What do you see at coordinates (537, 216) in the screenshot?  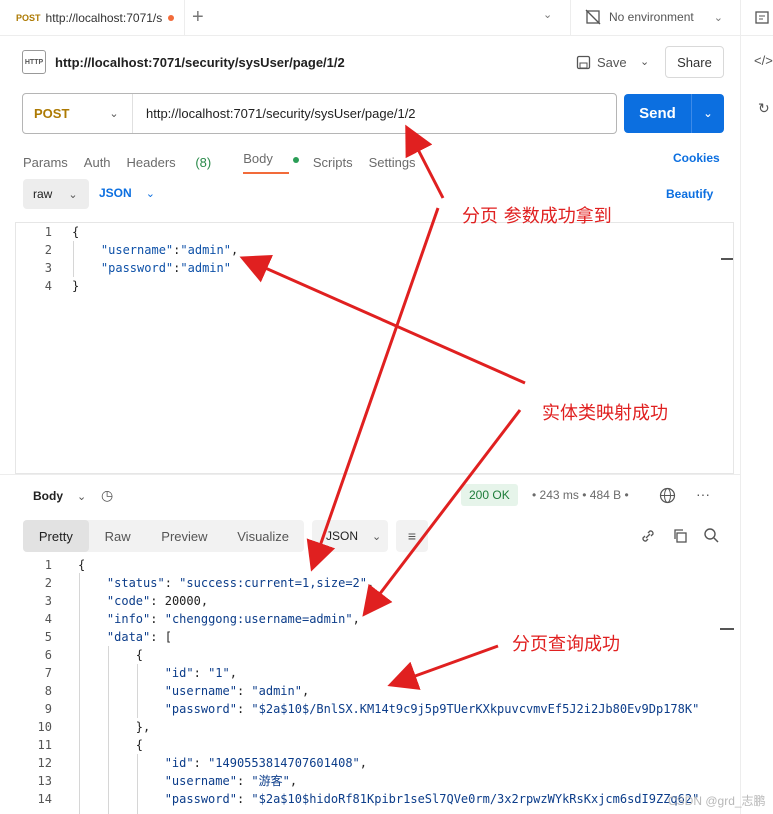 I see `annotation-page-params: 分页 参数成功拿到` at bounding box center [537, 216].